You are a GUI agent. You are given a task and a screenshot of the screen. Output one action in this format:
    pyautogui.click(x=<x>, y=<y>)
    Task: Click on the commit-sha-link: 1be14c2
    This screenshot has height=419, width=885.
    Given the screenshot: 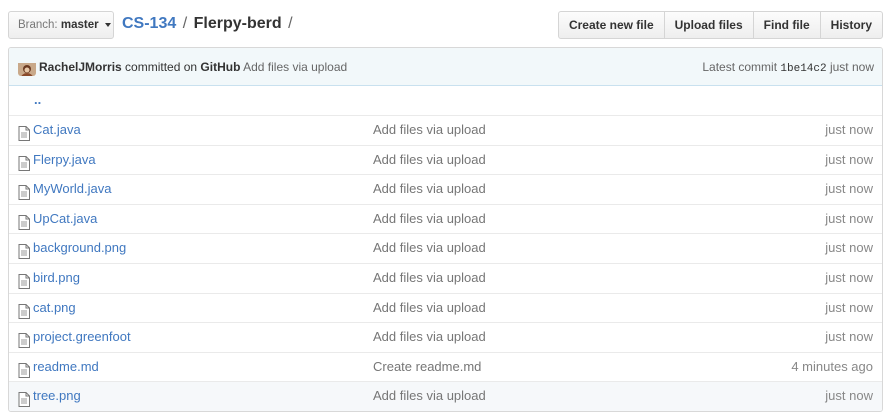 What is the action you would take?
    pyautogui.click(x=803, y=69)
    